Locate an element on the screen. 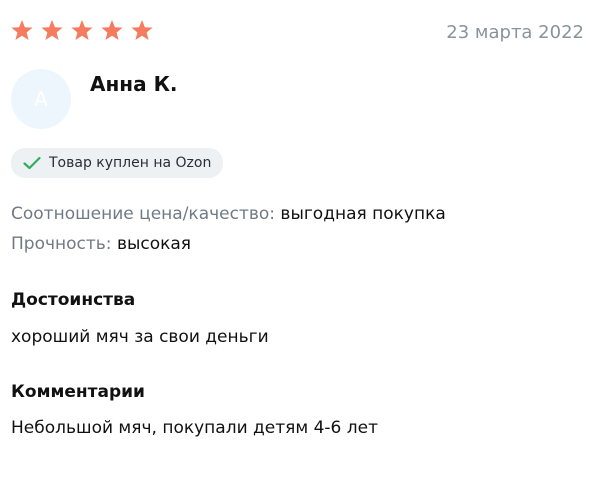 The image size is (596, 477). section-text-pros: хороший мяч за свои деньги is located at coordinates (140, 337).